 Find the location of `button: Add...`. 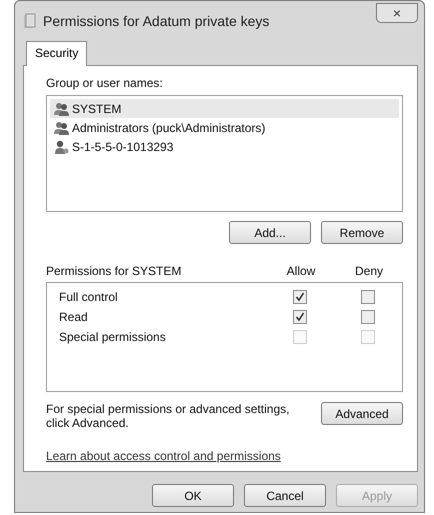

button: Add... is located at coordinates (270, 232).